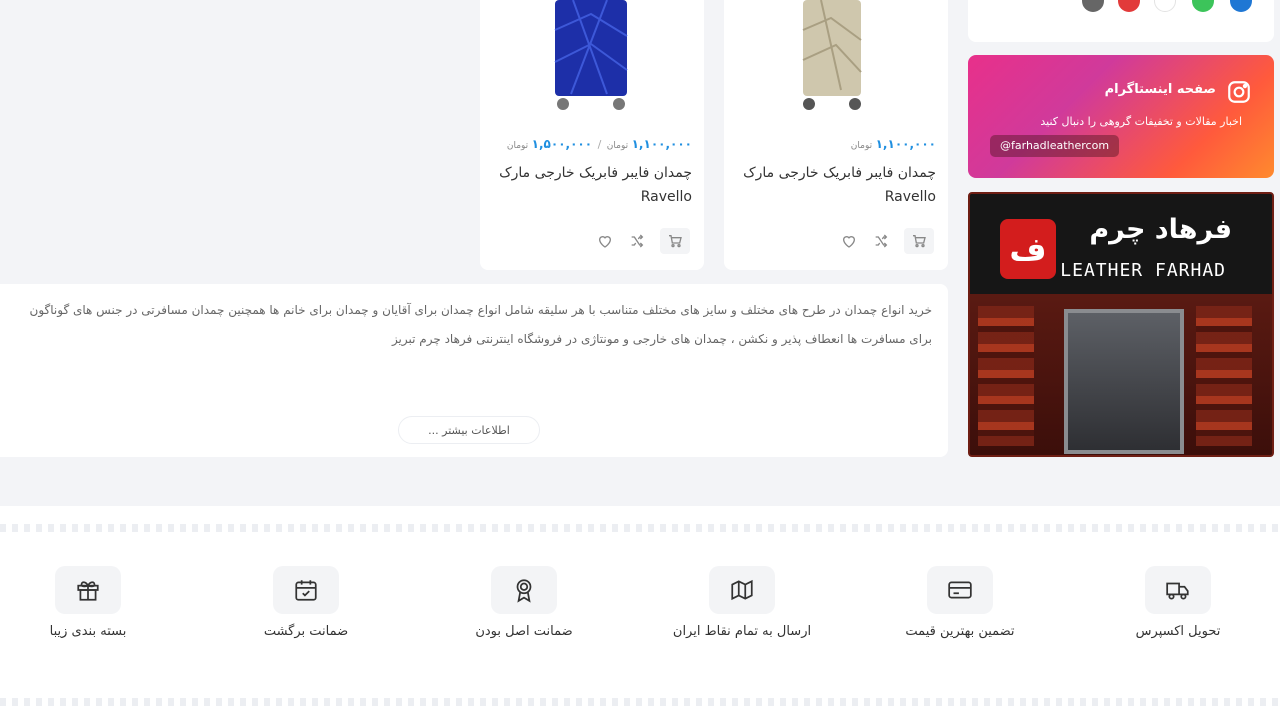 Image resolution: width=1280 pixels, height=720 pixels. I want to click on credit-card-icon, so click(960, 590).